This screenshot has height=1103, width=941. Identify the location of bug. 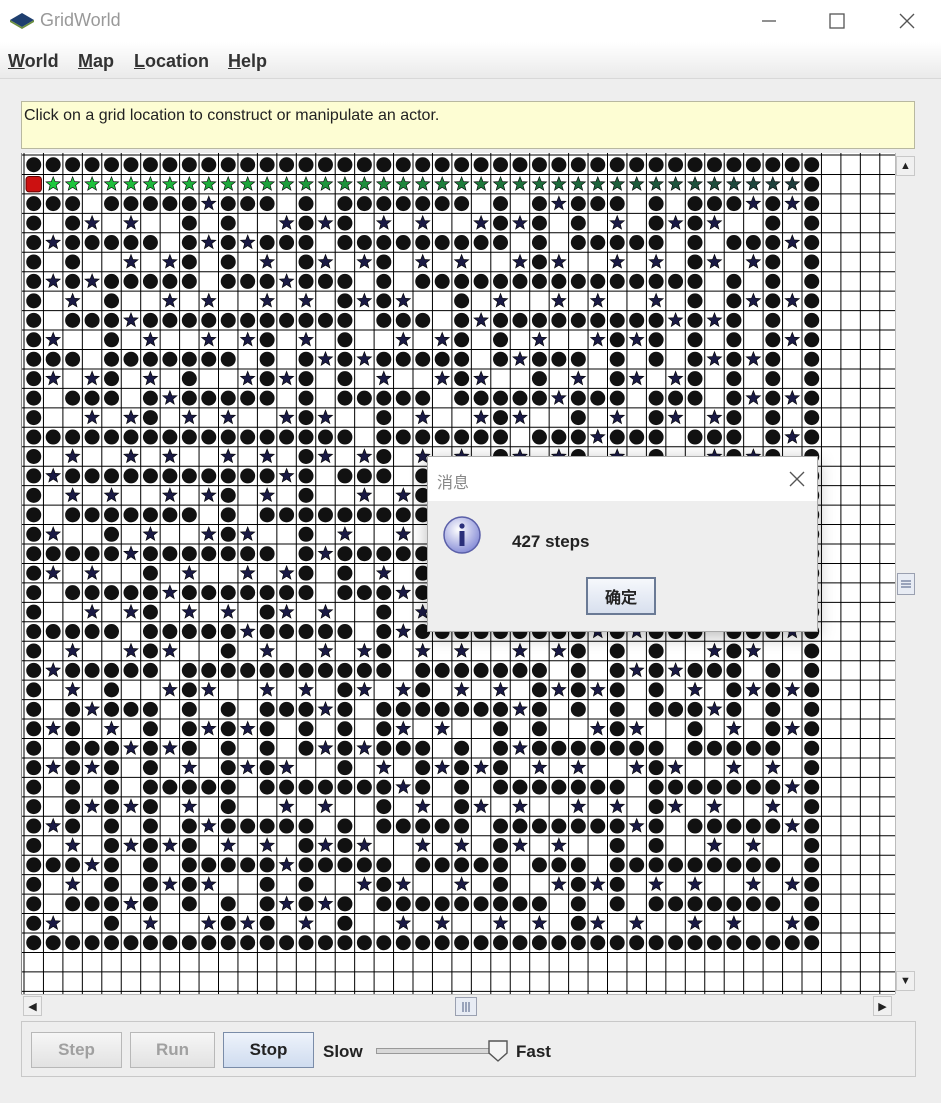
(33, 184).